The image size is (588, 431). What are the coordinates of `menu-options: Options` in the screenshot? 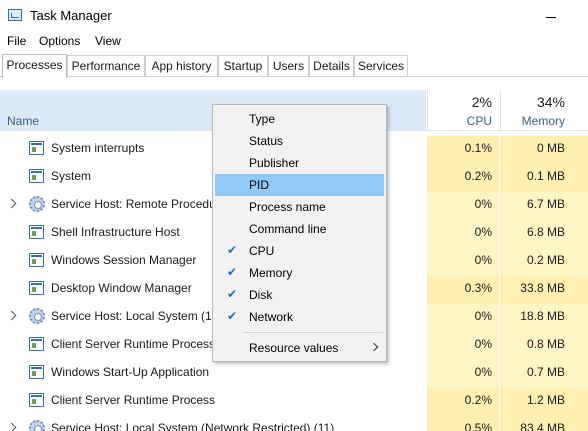 It's located at (59, 41).